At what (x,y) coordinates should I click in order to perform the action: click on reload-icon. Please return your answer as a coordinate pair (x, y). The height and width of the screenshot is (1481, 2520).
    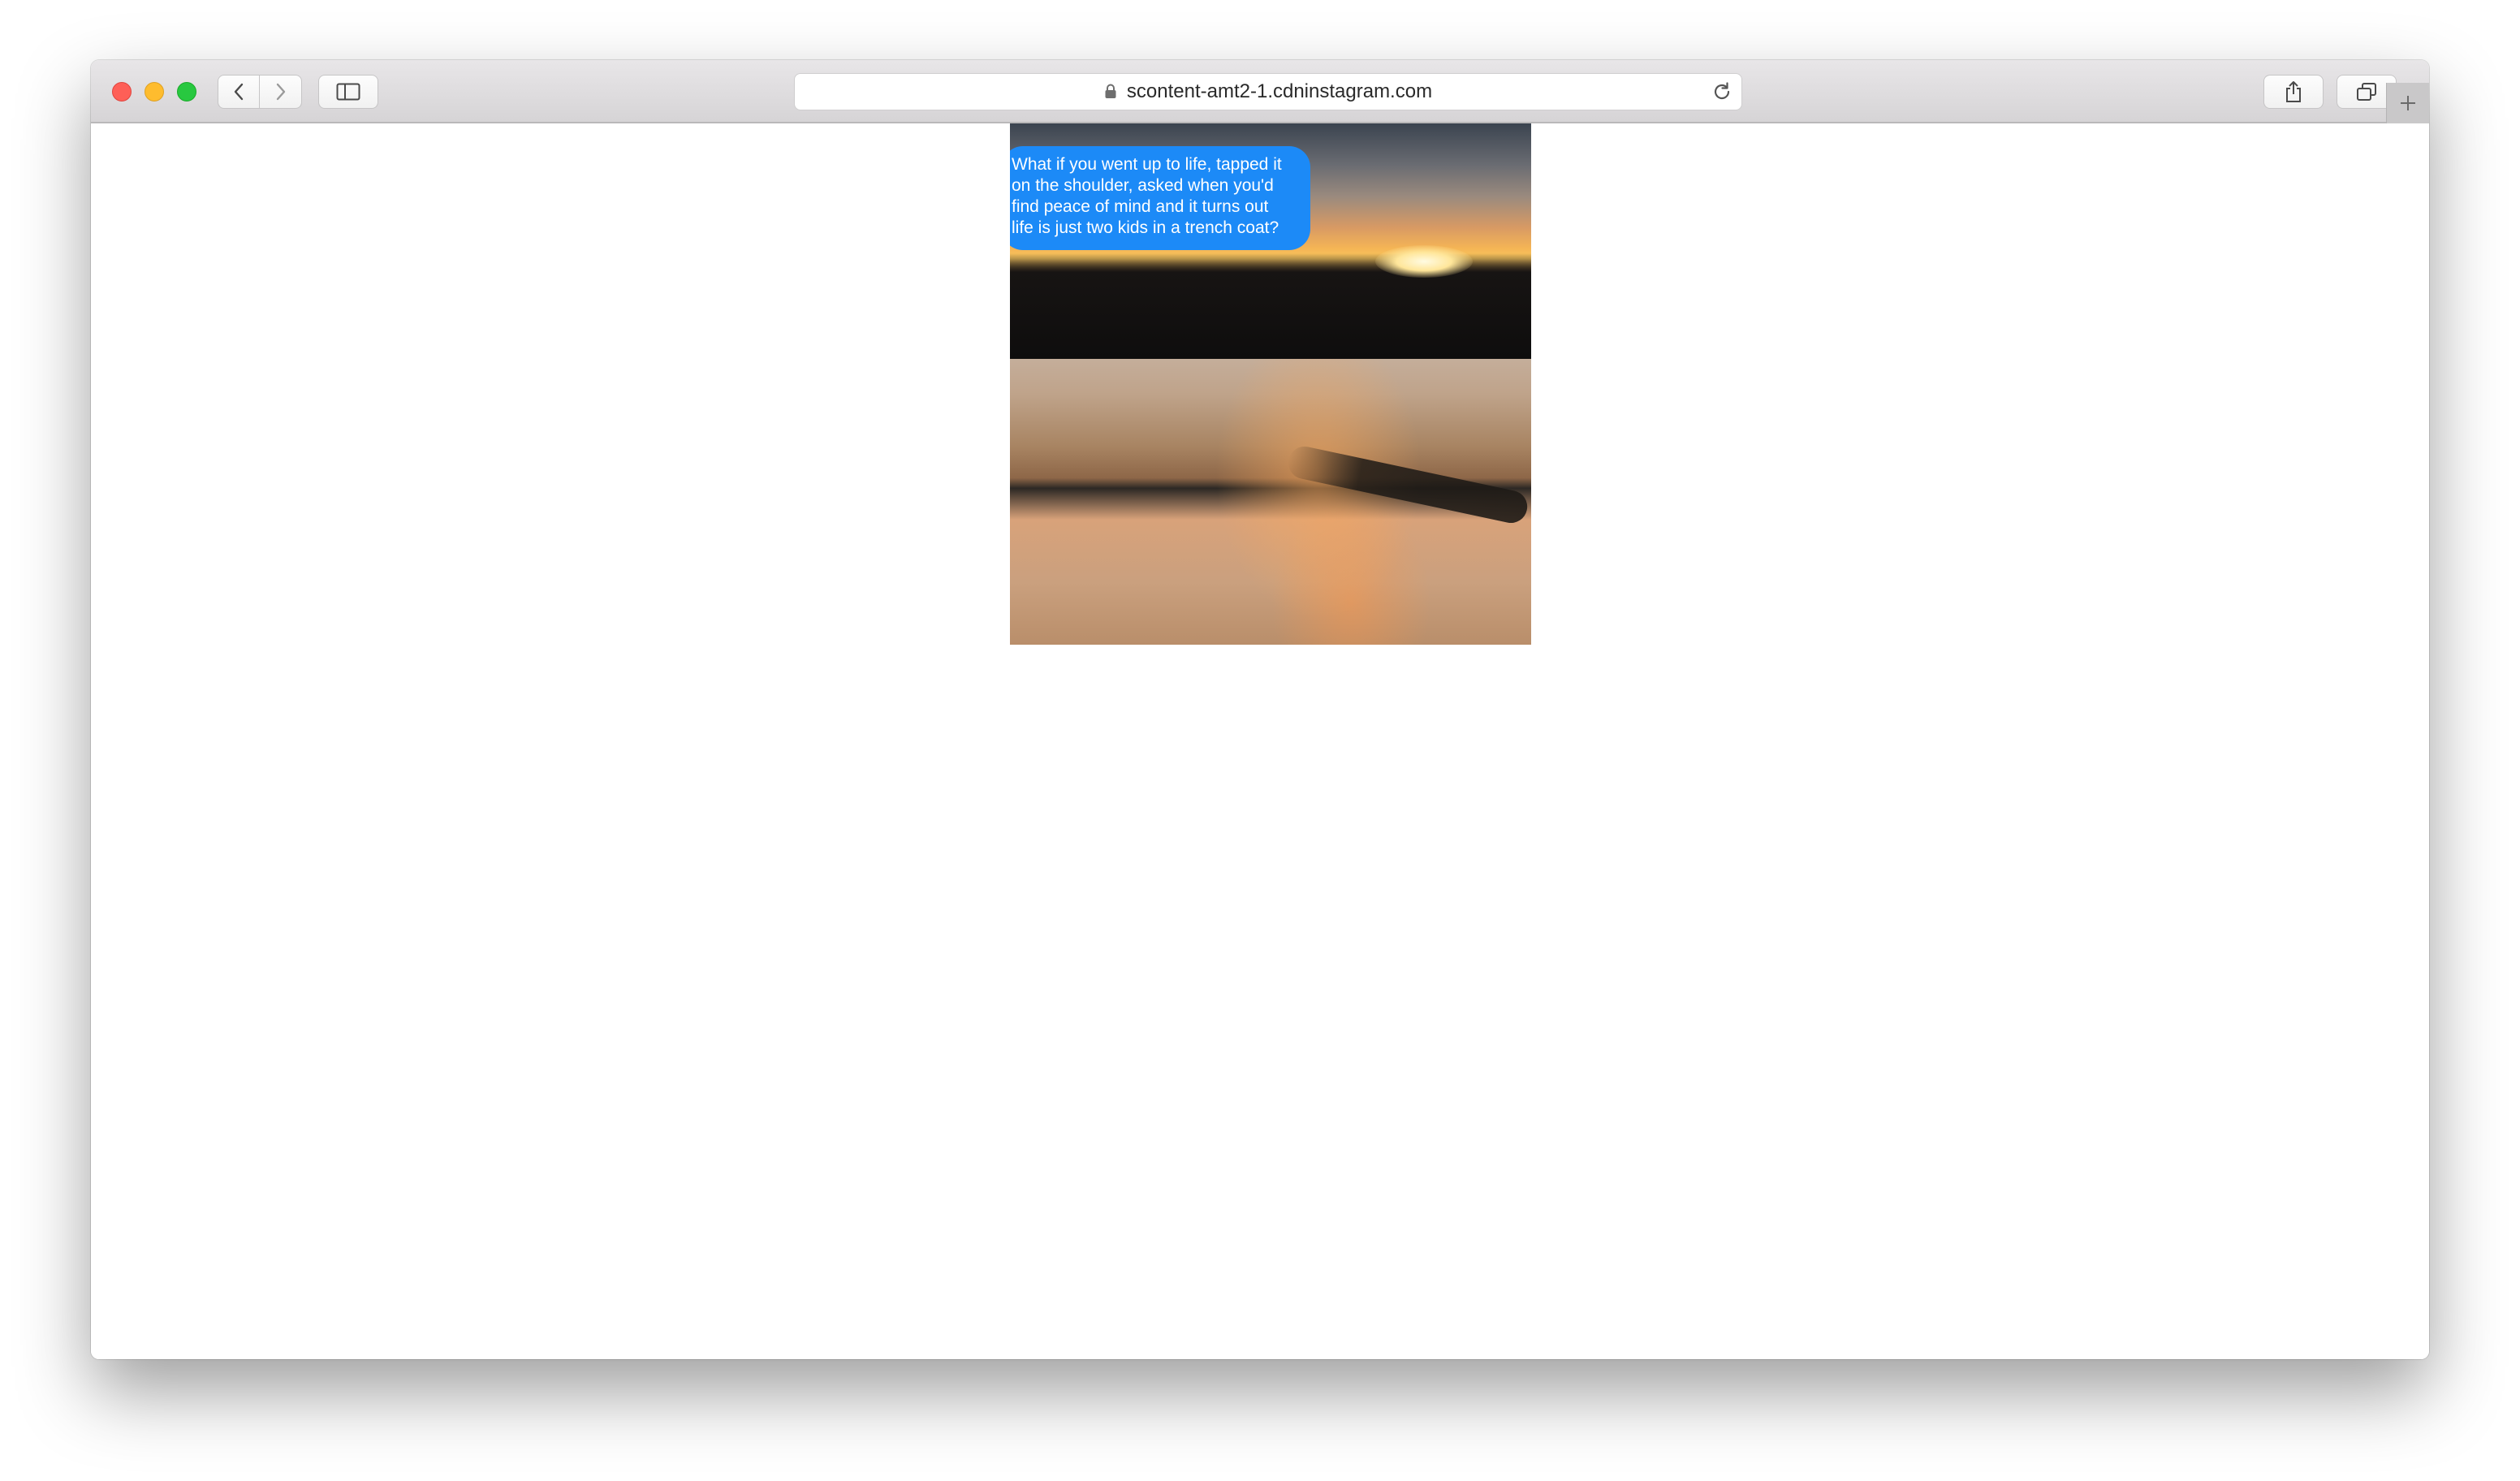
    Looking at the image, I should click on (1722, 91).